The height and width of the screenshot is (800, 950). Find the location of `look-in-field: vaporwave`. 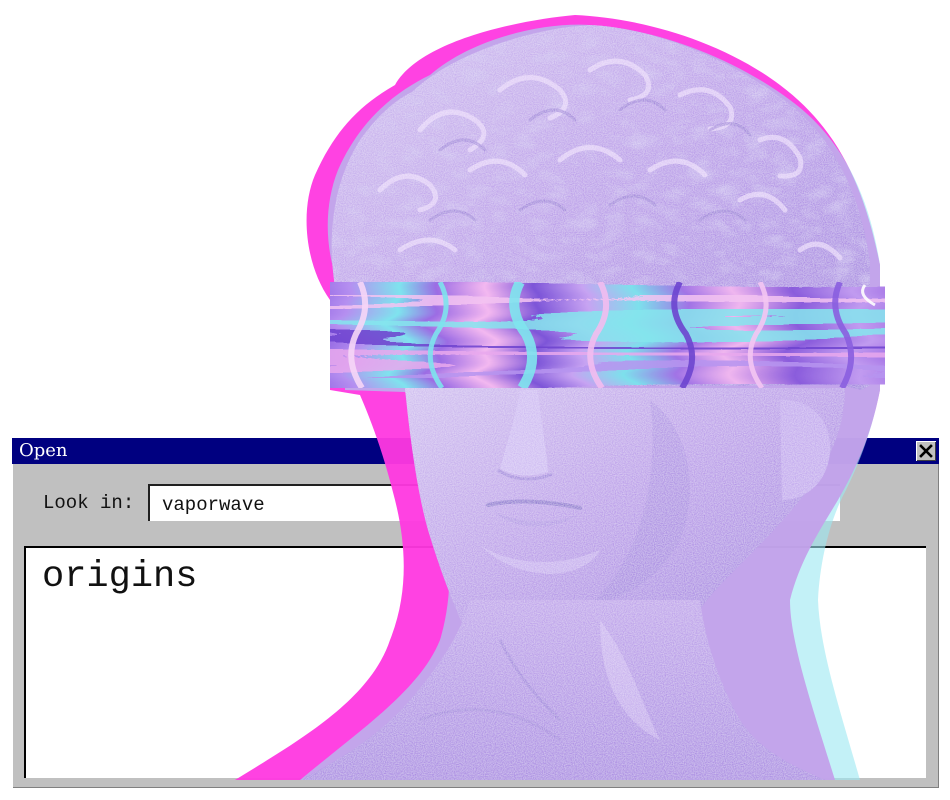

look-in-field: vaporwave is located at coordinates (494, 502).